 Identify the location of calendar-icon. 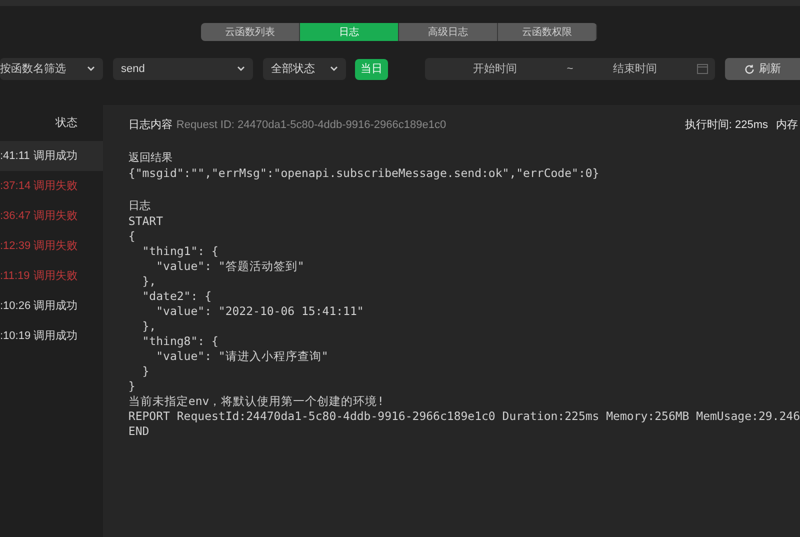
(702, 69).